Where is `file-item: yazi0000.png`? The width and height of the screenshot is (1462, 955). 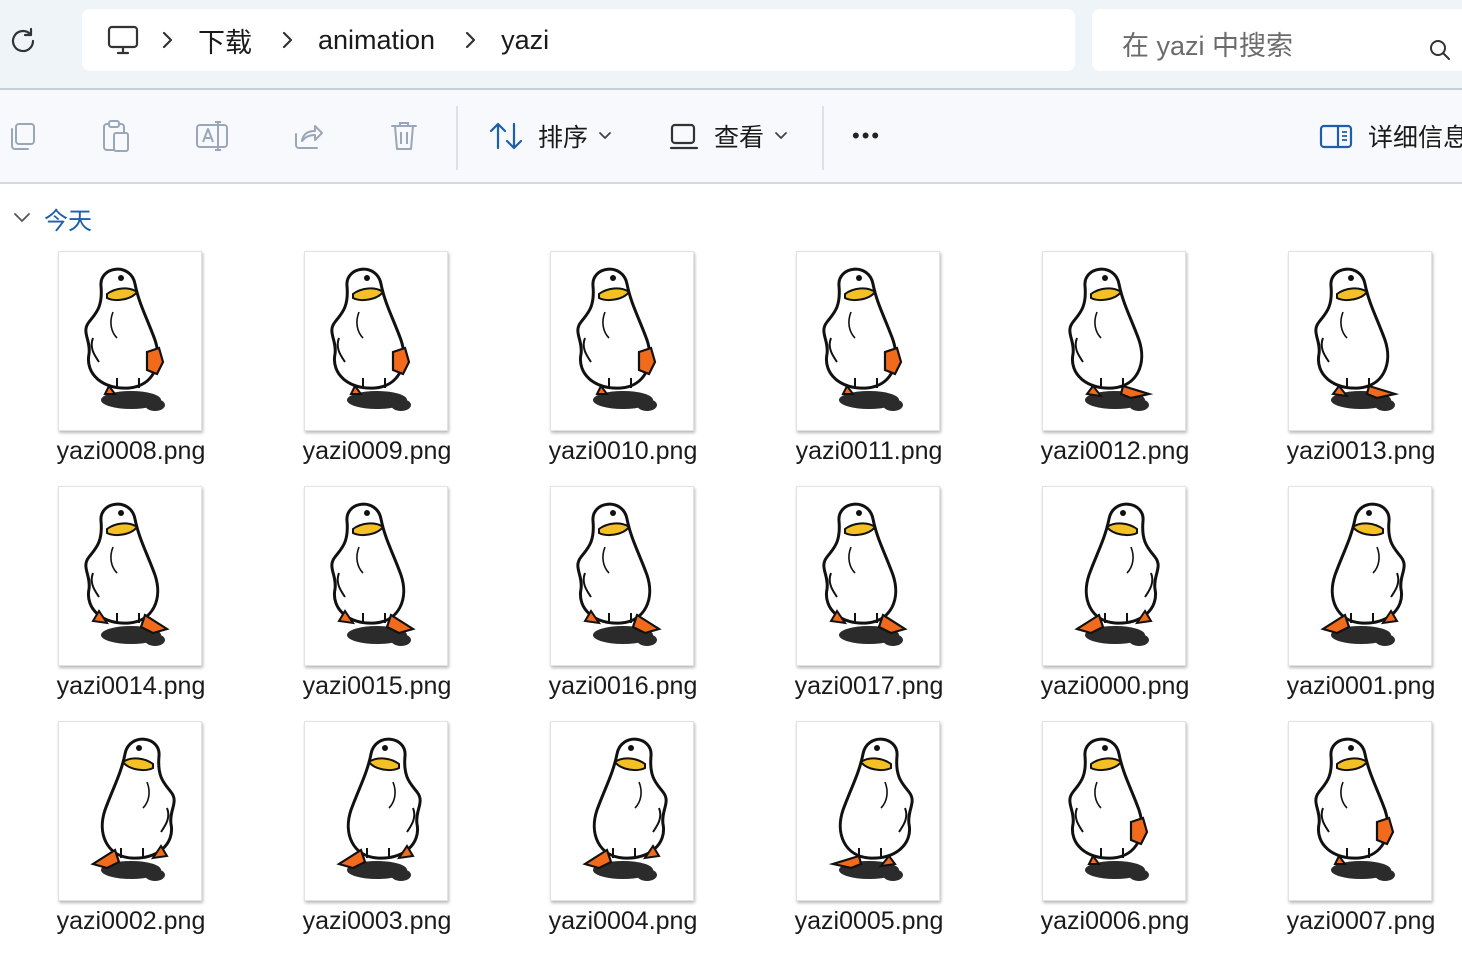 file-item: yazi0000.png is located at coordinates (1107, 602).